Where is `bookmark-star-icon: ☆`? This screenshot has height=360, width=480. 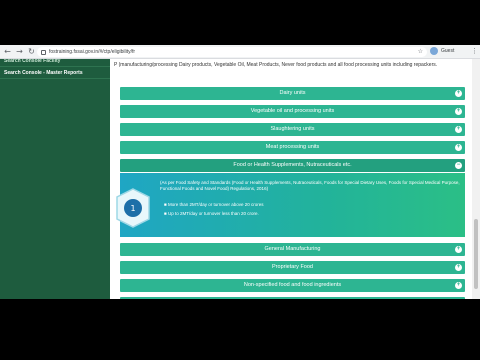 bookmark-star-icon: ☆ is located at coordinates (420, 51).